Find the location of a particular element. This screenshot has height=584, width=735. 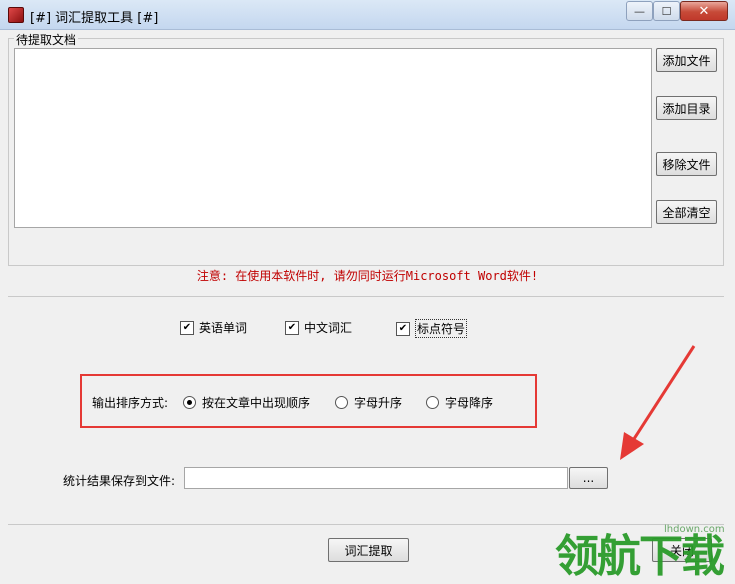

sort-appearance-label: 按在文章中出现顺序 is located at coordinates (256, 403).